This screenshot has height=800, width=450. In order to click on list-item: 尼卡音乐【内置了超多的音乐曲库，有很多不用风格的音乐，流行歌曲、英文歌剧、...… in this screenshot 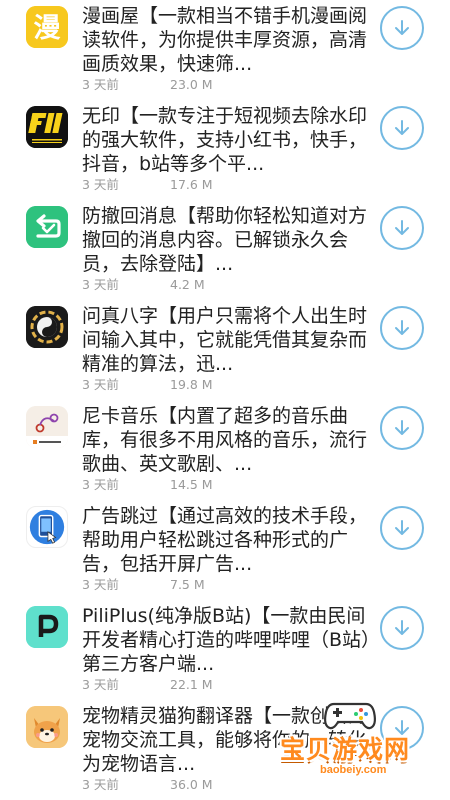, I will do `click(225, 450)`.